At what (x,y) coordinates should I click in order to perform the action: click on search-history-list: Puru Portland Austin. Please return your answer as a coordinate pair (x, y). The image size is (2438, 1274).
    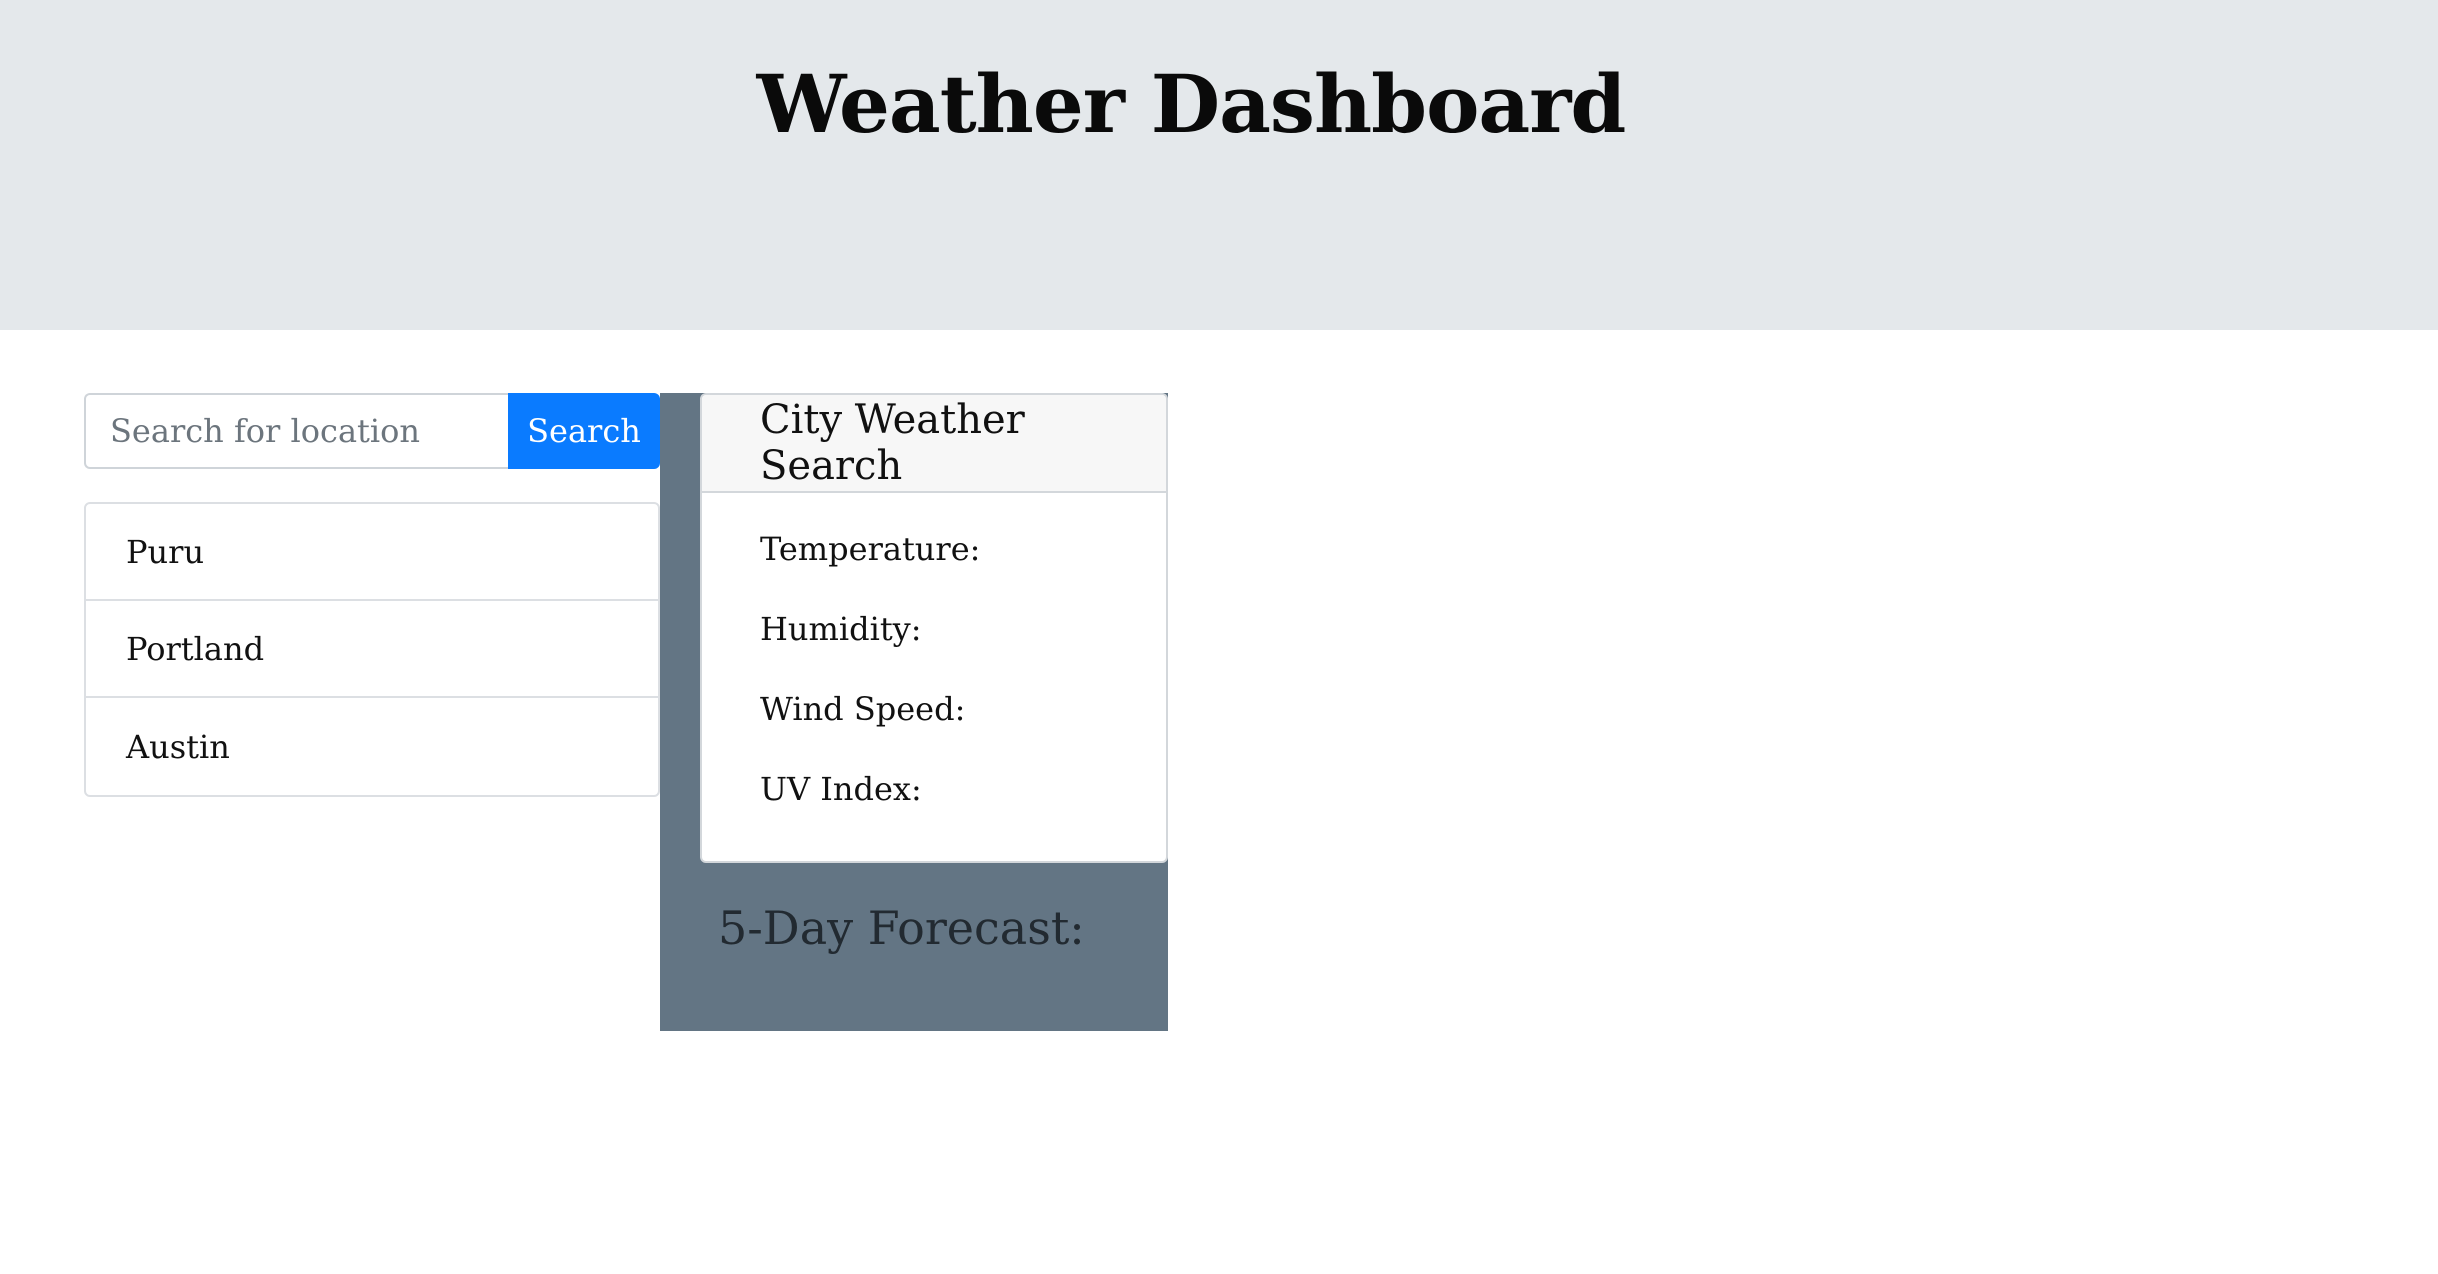
    Looking at the image, I should click on (372, 649).